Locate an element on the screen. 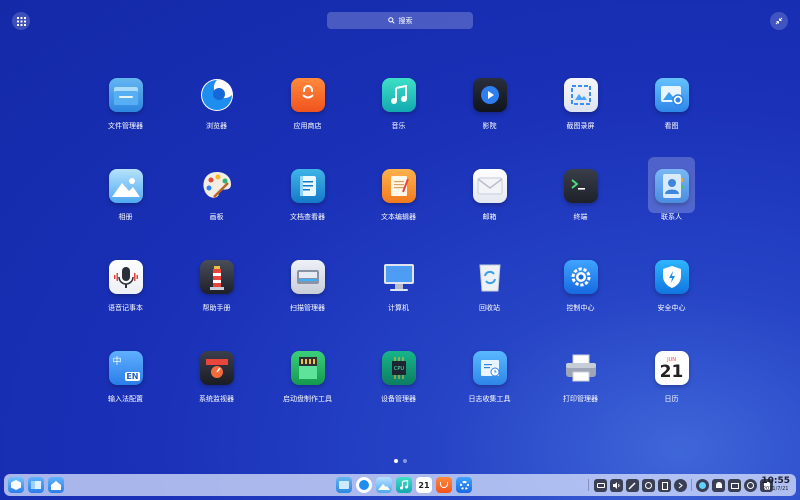  clock: 10:55 2021/7/21 is located at coordinates (775, 484).